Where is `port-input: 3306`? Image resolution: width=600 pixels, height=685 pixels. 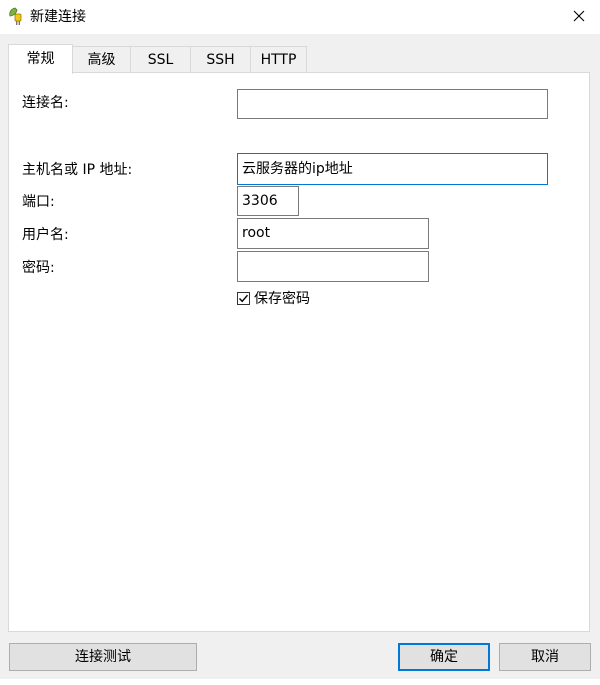
port-input: 3306 is located at coordinates (268, 201).